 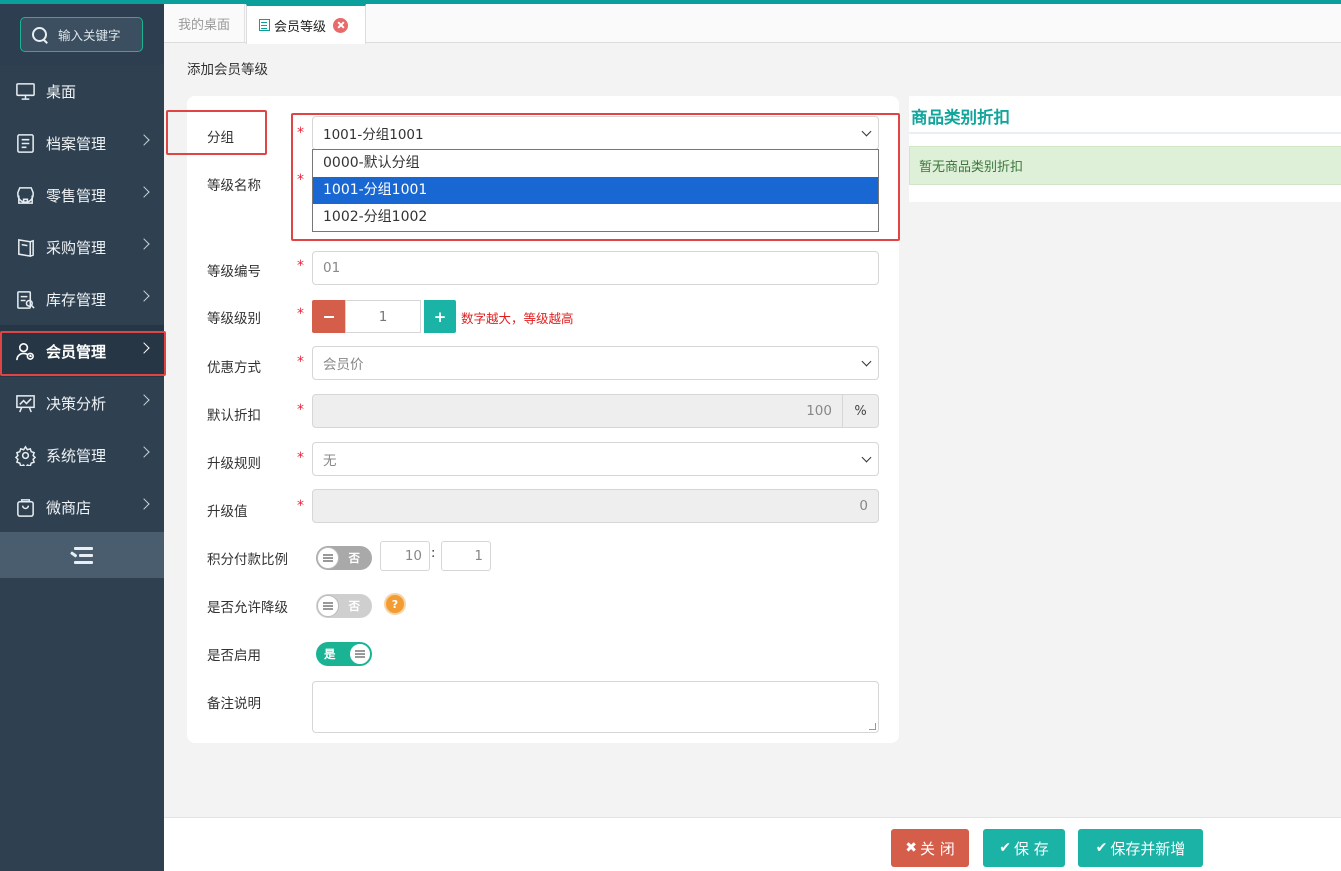 I want to click on category-discount-panel: 商品类别折扣 暂无商品类别折扣, so click(x=1125, y=149).